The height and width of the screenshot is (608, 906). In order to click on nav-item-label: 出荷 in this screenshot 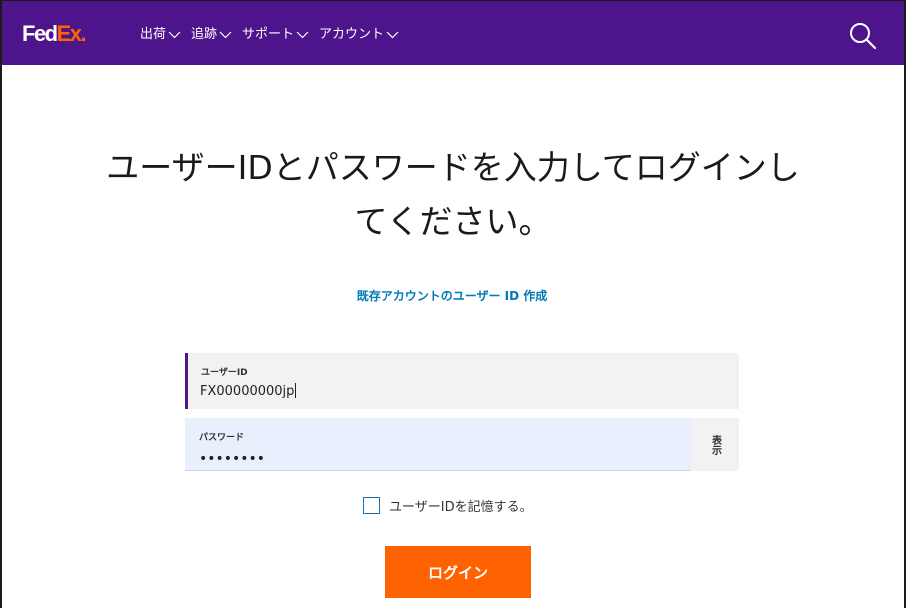, I will do `click(153, 34)`.